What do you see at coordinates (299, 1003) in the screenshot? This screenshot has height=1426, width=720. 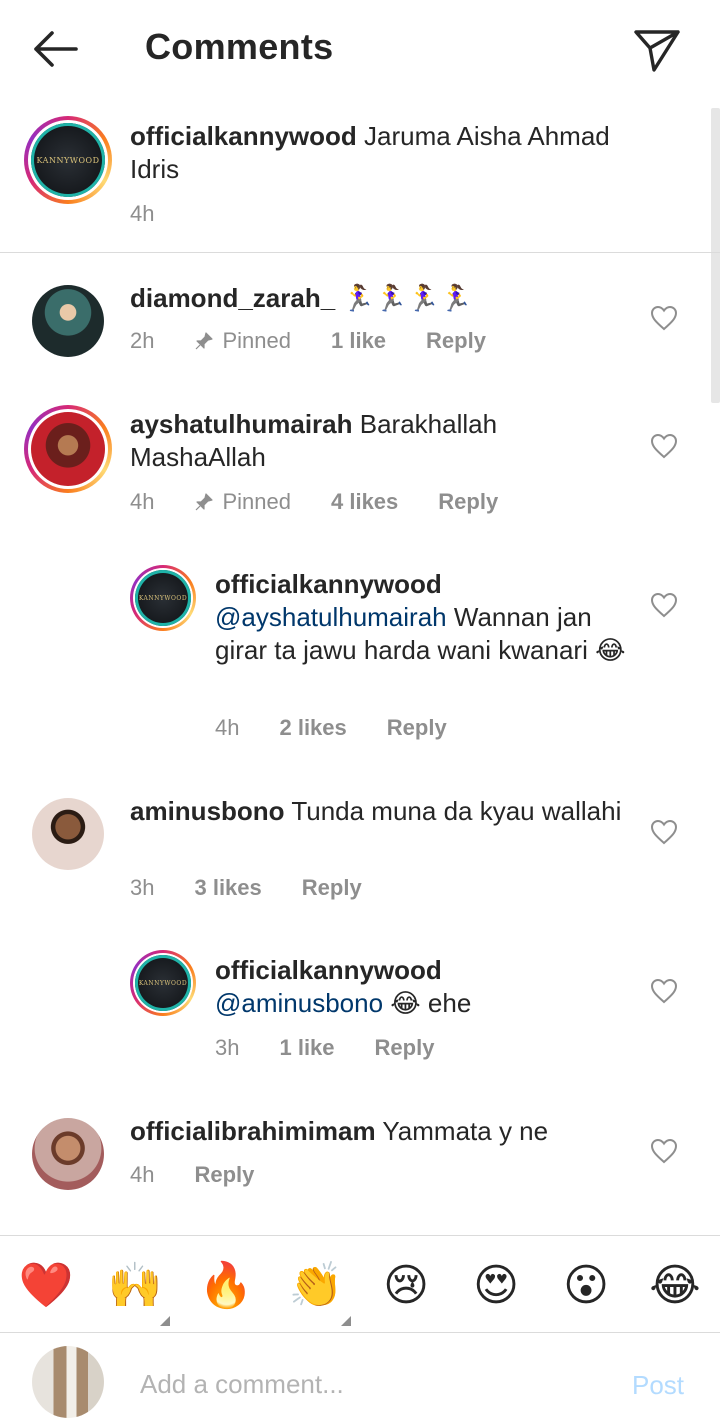 I see `mention-link: @aminusbono` at bounding box center [299, 1003].